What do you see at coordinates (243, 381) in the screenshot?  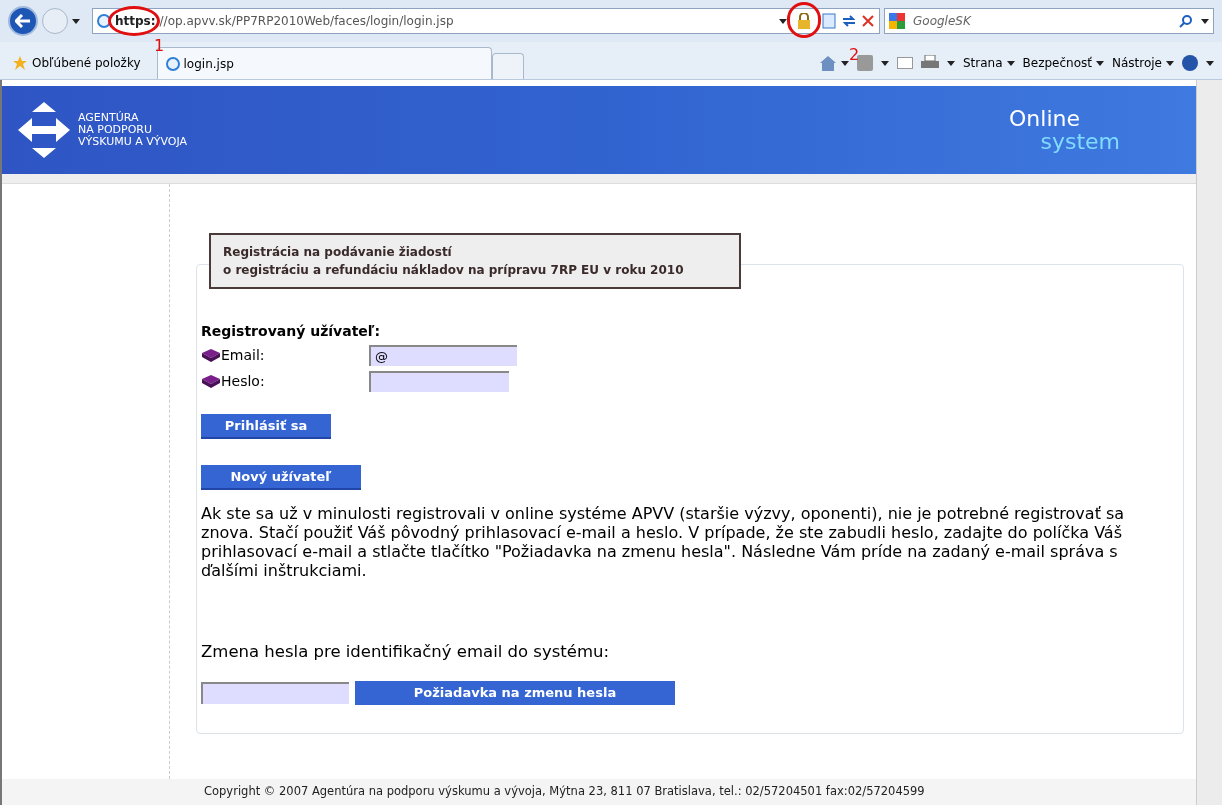 I see `field-label: Heslo:` at bounding box center [243, 381].